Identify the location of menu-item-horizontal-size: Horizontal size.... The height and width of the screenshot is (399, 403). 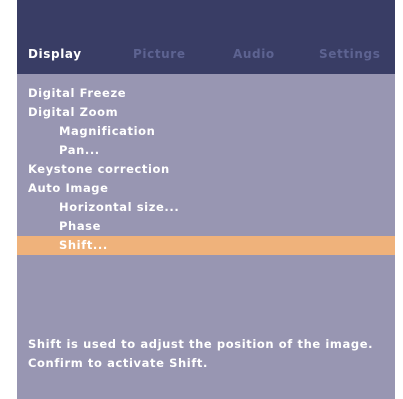
(206, 207).